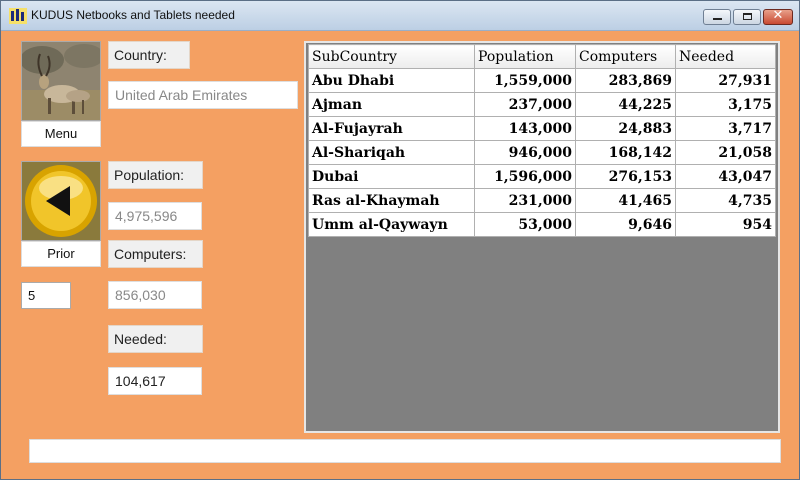  I want to click on needed-field: 104,617, so click(155, 381).